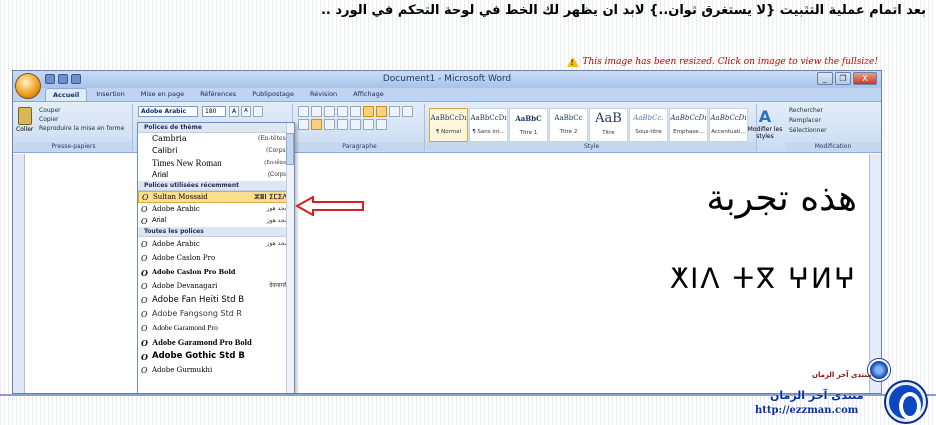  I want to click on font-option-name: Adobe Devanagari, so click(185, 286).